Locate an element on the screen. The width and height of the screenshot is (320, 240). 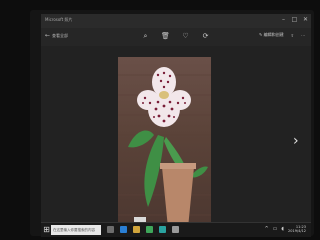
maximize-button: □ is located at coordinates (294, 20).